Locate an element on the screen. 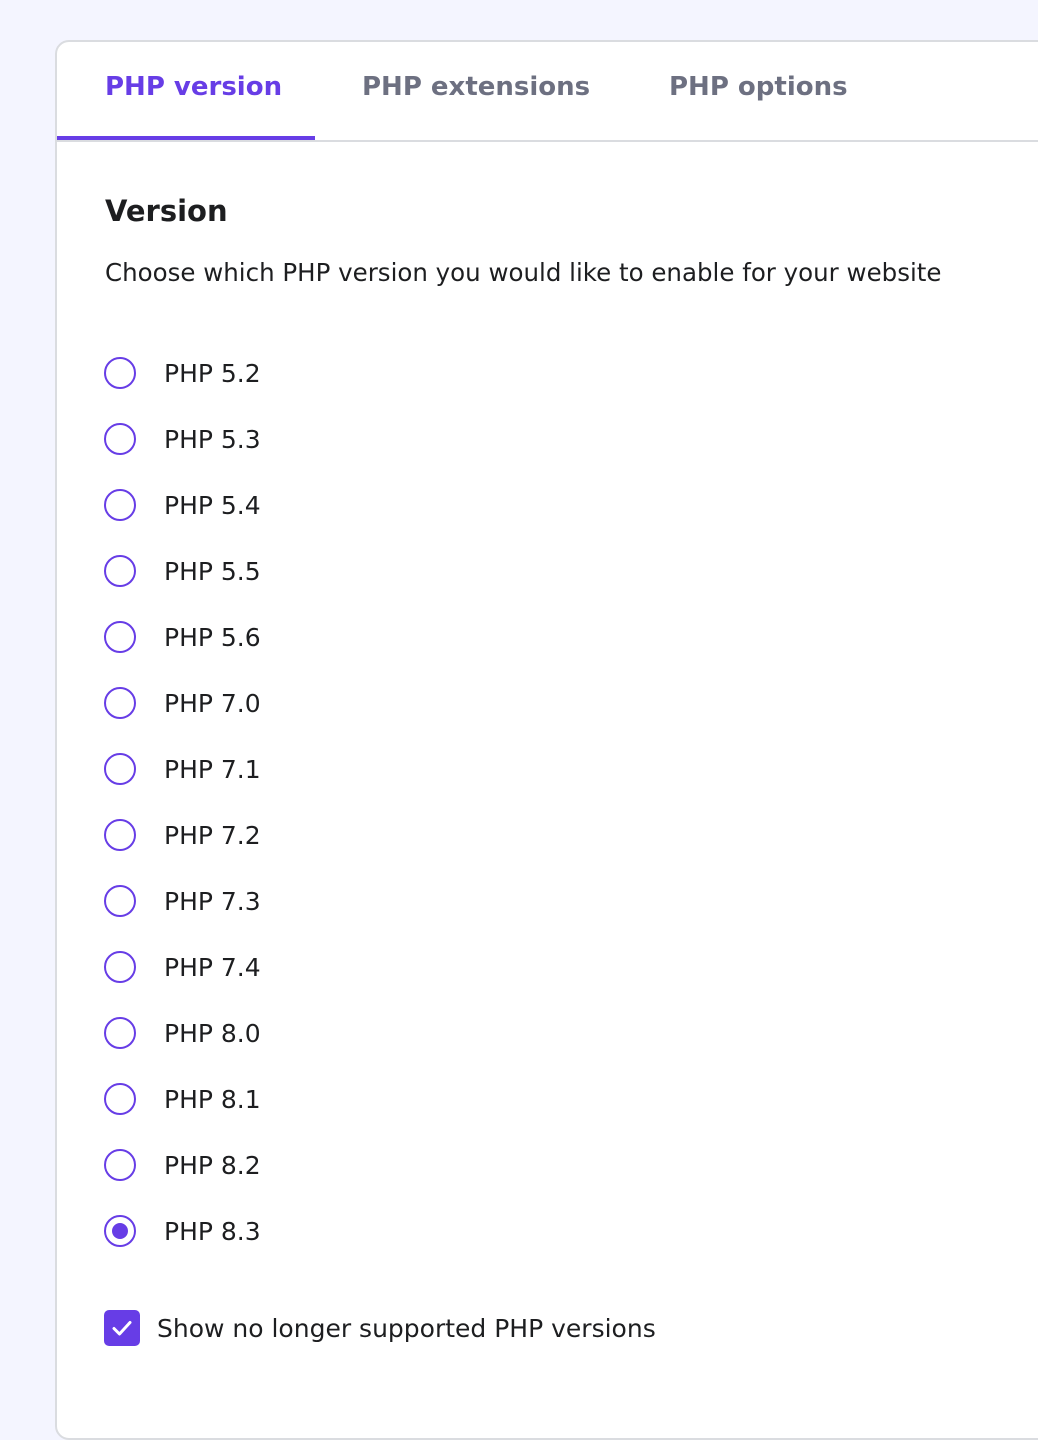 The width and height of the screenshot is (1038, 1440). section-title: Version is located at coordinates (166, 211).